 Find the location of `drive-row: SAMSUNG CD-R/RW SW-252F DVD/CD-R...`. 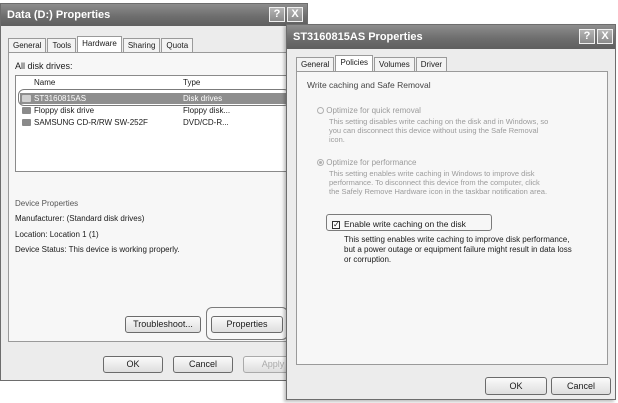

drive-row: SAMSUNG CD-R/RW SW-252F DVD/CD-R... is located at coordinates (153, 122).